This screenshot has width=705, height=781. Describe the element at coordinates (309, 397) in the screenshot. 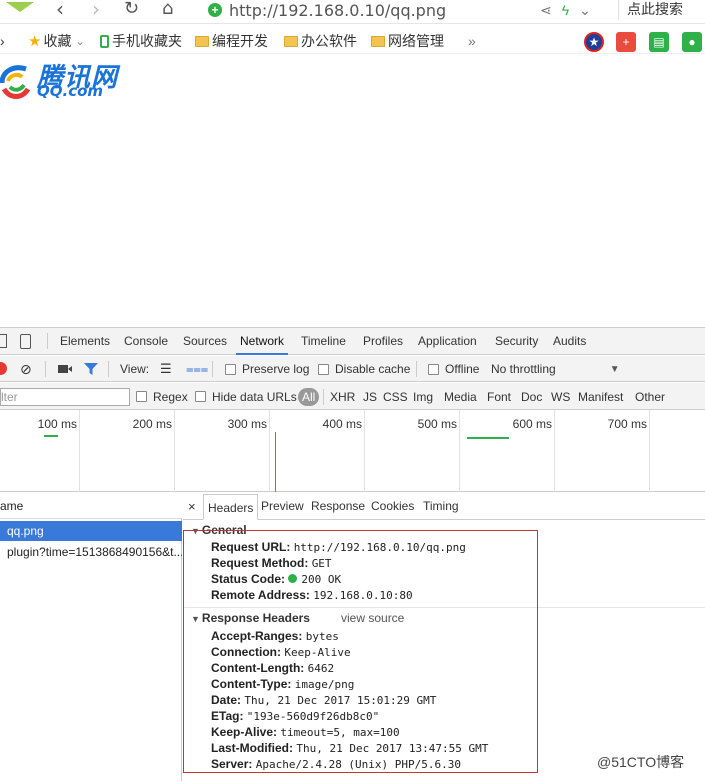

I see `filter-type-all: All` at that location.